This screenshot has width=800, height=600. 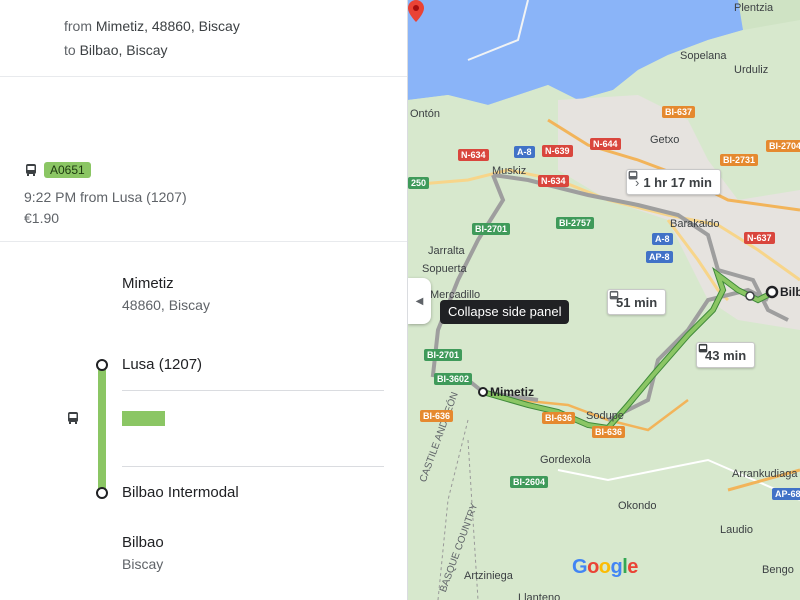 What do you see at coordinates (605, 567) in the screenshot?
I see `google-logo: Google` at bounding box center [605, 567].